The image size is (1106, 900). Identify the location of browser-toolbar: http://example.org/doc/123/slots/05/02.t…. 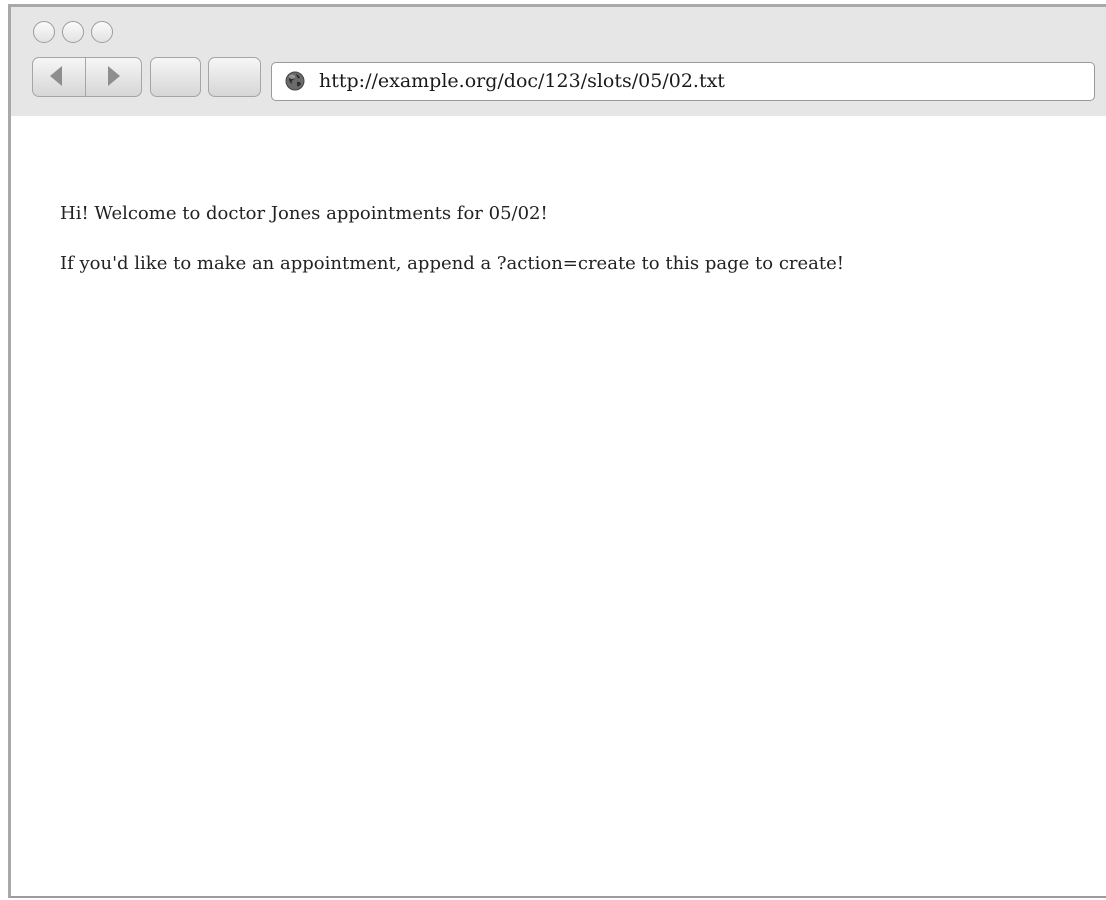
(558, 61).